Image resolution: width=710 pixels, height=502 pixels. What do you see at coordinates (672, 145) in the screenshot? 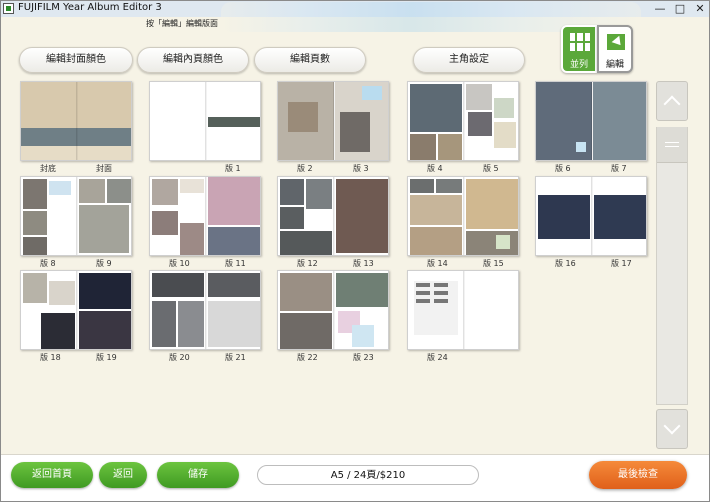
I see `scroll-thumb` at bounding box center [672, 145].